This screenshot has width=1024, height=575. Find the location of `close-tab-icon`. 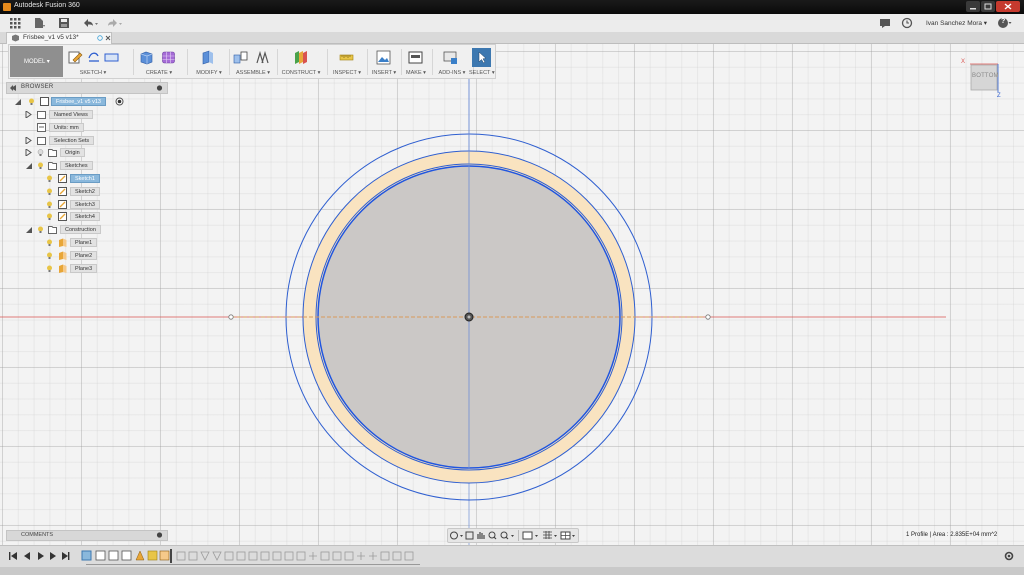

close-tab-icon is located at coordinates (108, 38).